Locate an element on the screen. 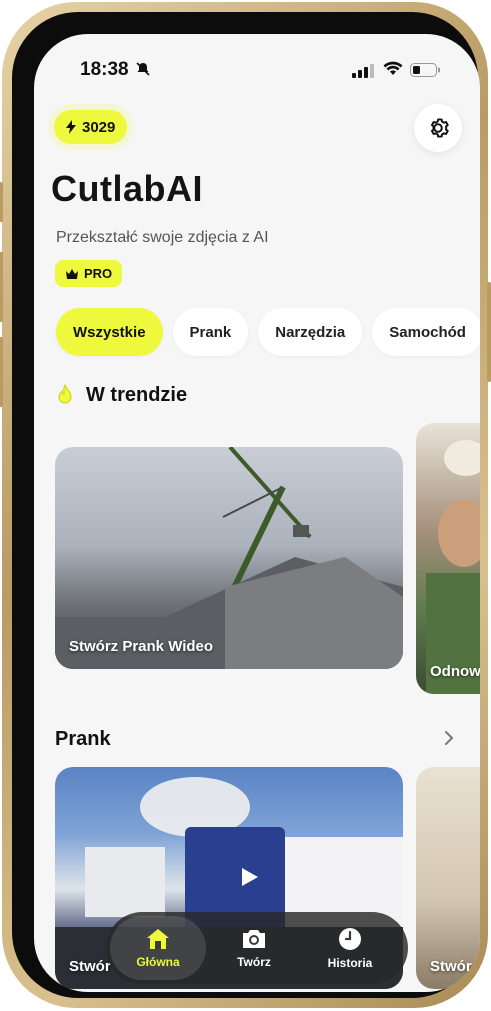 This screenshot has height=1011, width=491. nav-item-home: Główna is located at coordinates (158, 948).